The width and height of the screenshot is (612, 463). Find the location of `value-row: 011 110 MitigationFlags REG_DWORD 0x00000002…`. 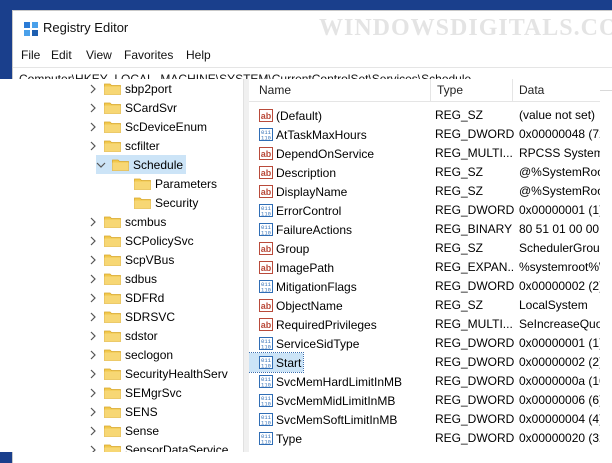

value-row: 011 110 MitigationFlags REG_DWORD 0x00000002… is located at coordinates (424, 286).